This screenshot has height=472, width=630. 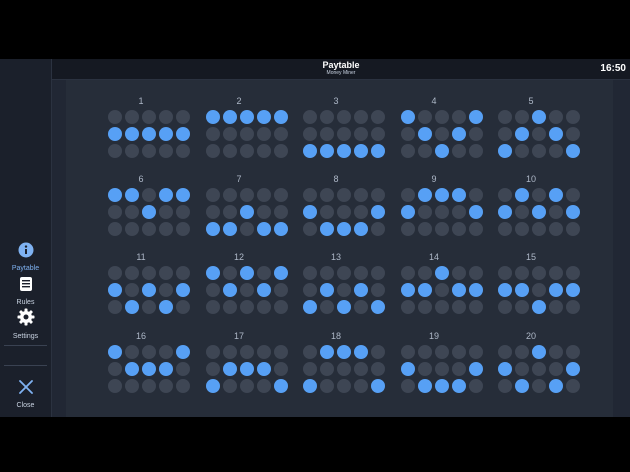 I want to click on sidebar-item-paytable: Paytable, so click(x=25, y=257).